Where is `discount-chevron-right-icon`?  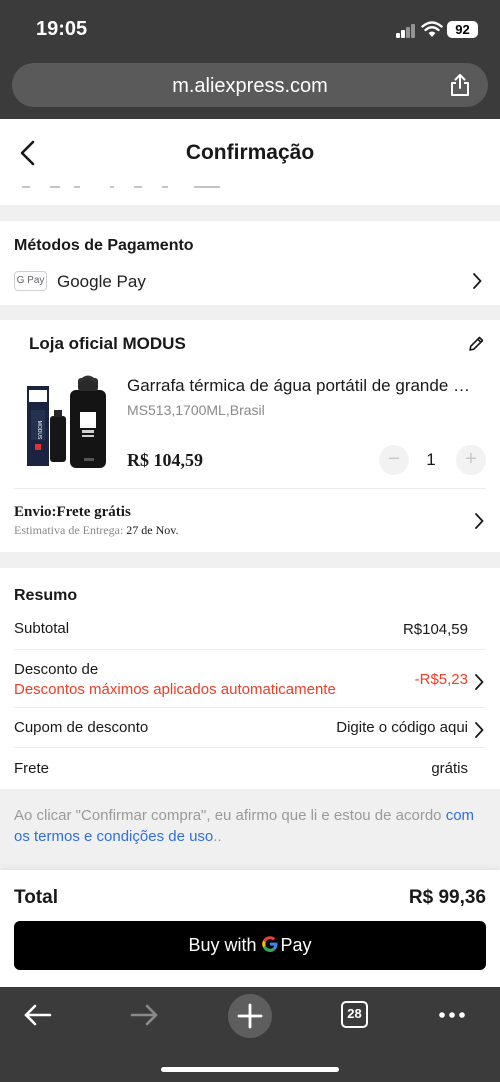 discount-chevron-right-icon is located at coordinates (479, 682).